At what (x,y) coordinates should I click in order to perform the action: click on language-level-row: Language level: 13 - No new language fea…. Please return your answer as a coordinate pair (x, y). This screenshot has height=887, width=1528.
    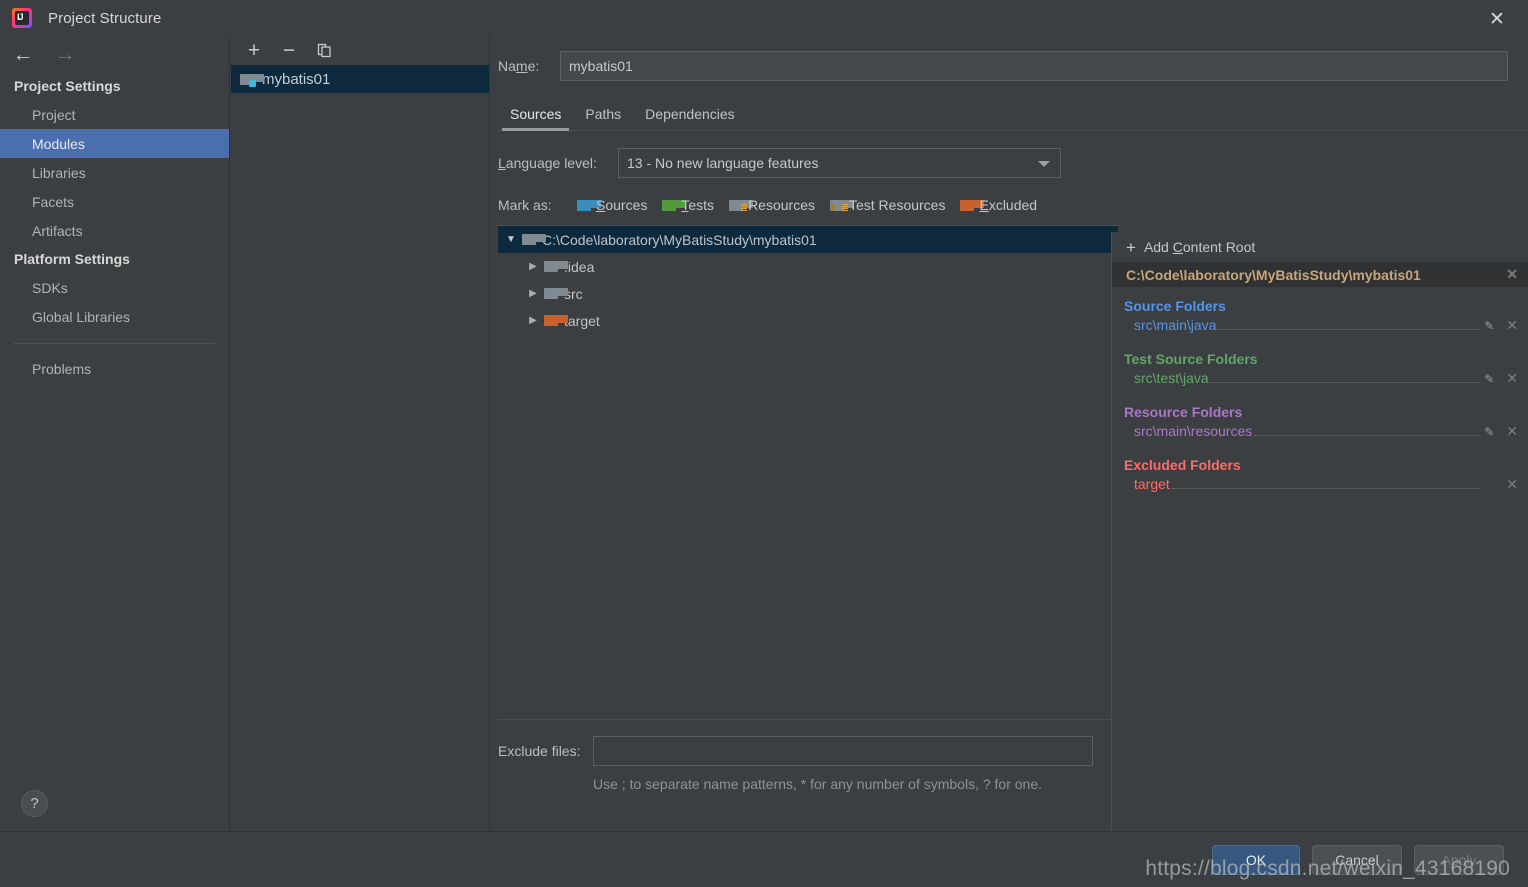
    Looking at the image, I should click on (1013, 163).